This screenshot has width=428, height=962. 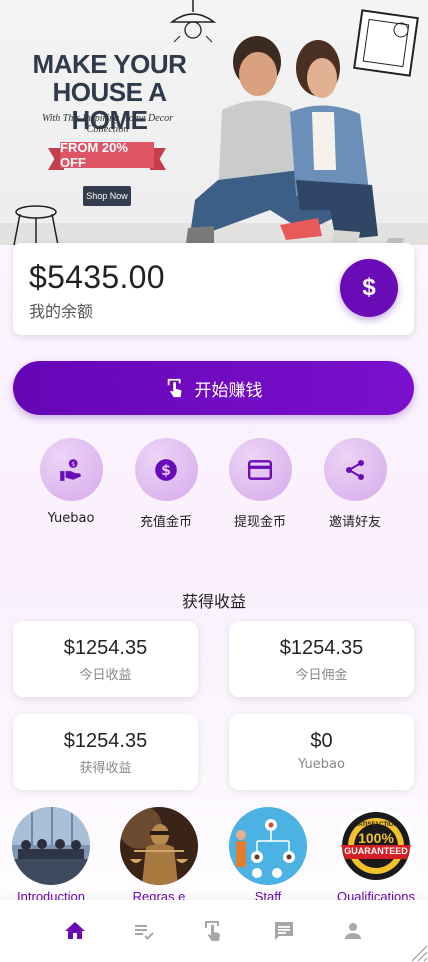 What do you see at coordinates (321, 741) in the screenshot?
I see `stat-value: $0` at bounding box center [321, 741].